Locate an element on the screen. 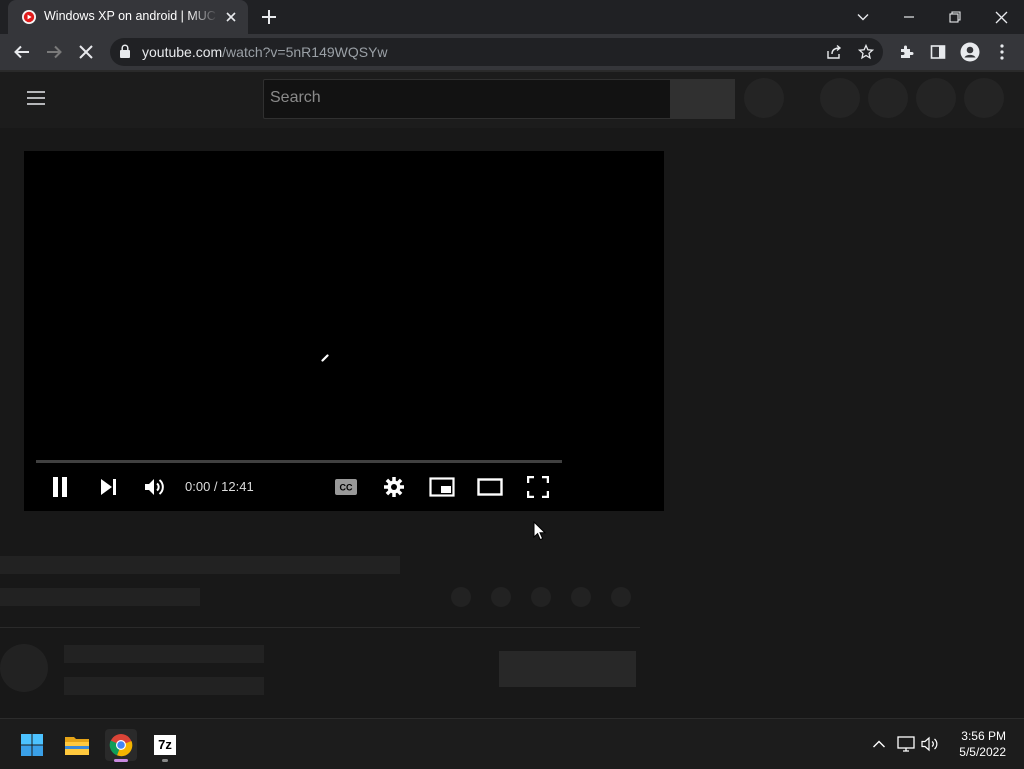 The height and width of the screenshot is (769, 1024). svg-text: CC is located at coordinates (346, 488).